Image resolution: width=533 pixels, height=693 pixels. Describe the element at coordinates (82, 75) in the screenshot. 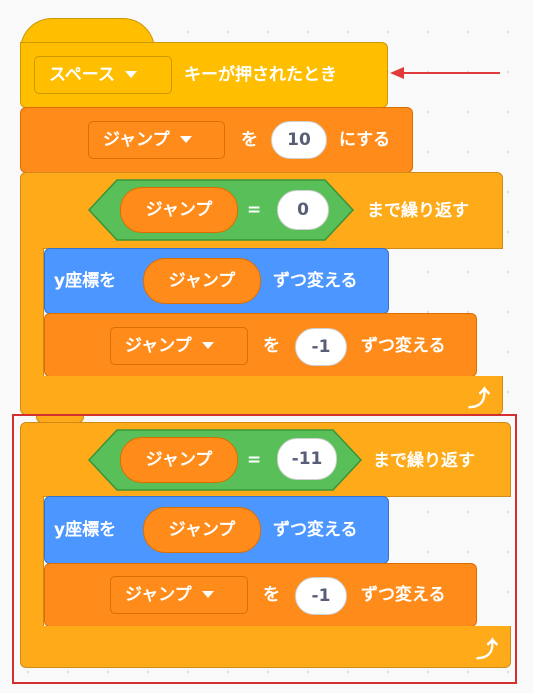

I see `key-dropdown-label: スペース` at that location.